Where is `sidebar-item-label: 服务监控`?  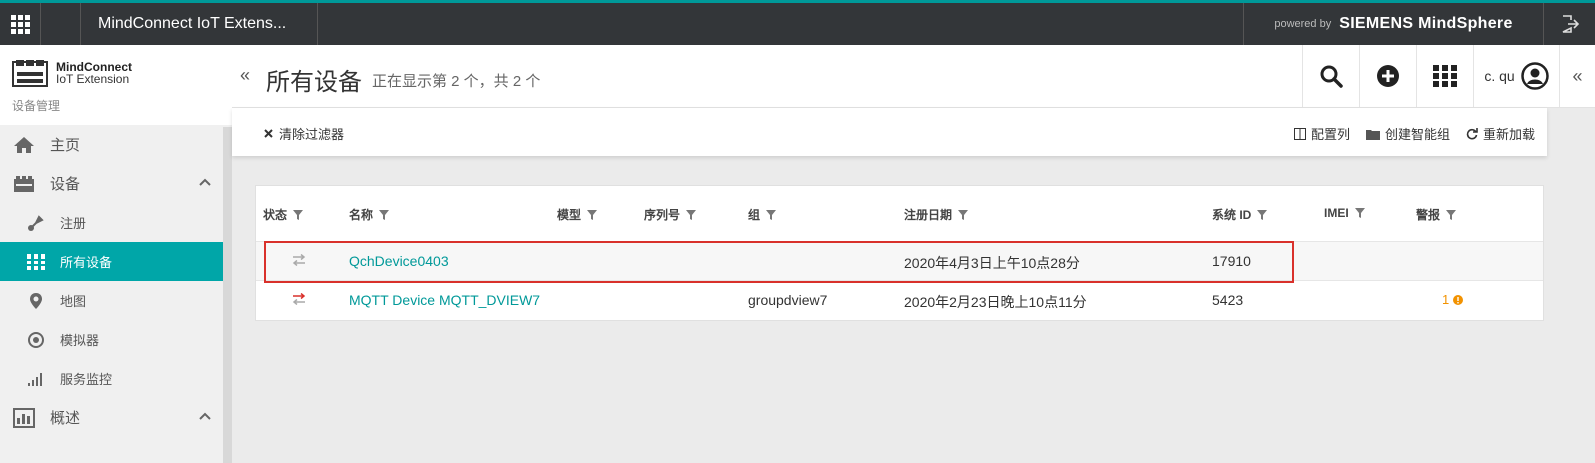
sidebar-item-label: 服务监控 is located at coordinates (86, 379).